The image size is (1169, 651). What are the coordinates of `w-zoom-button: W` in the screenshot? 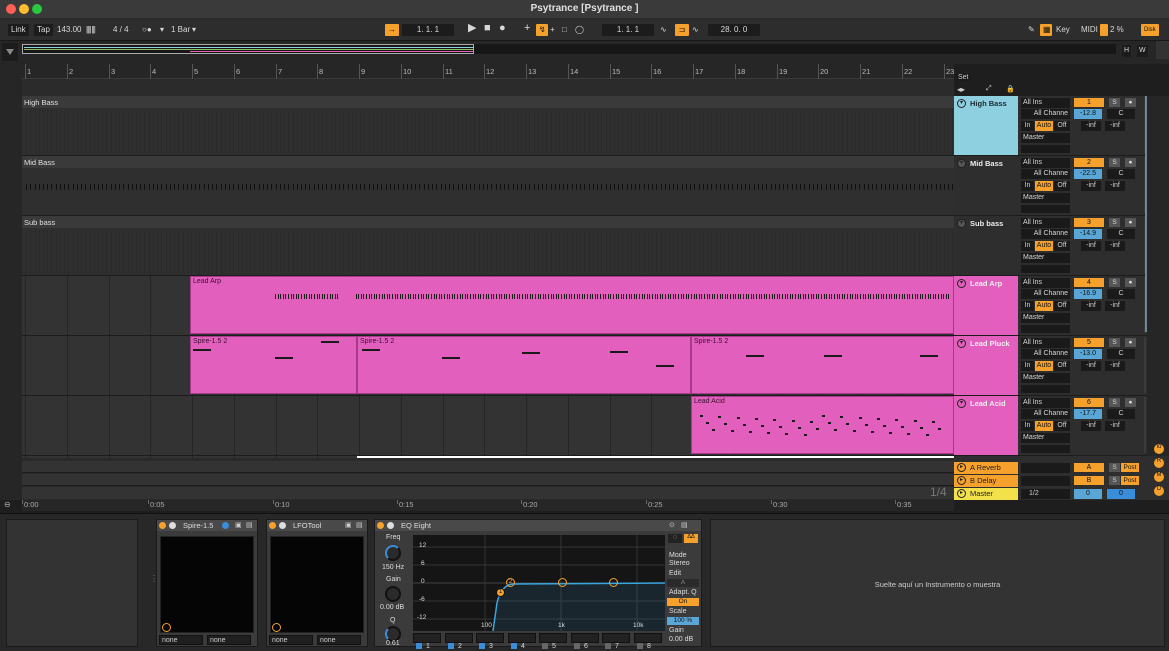 It's located at (1142, 51).